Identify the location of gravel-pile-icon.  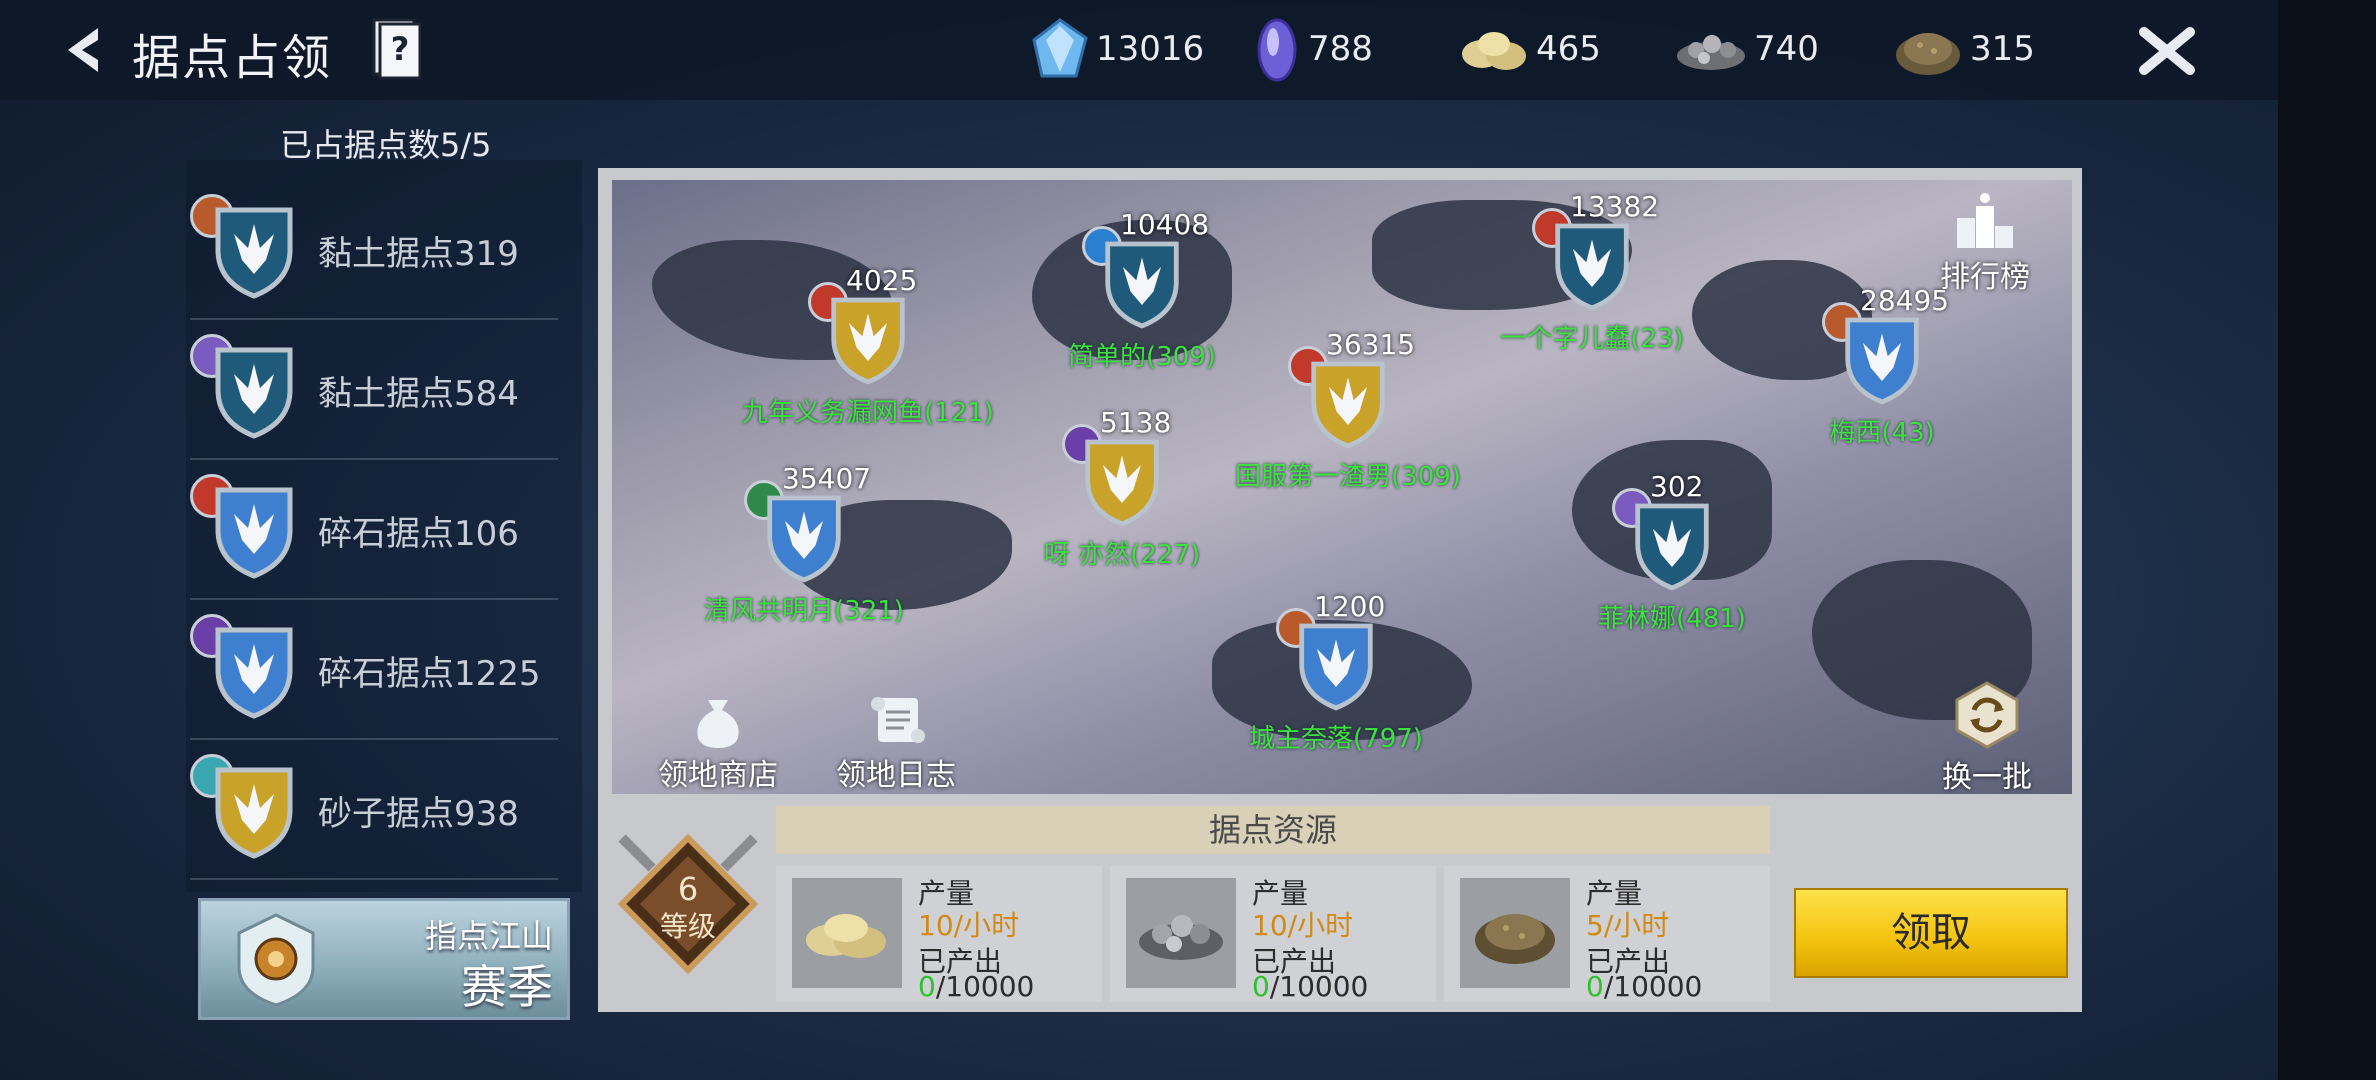
(1181, 937).